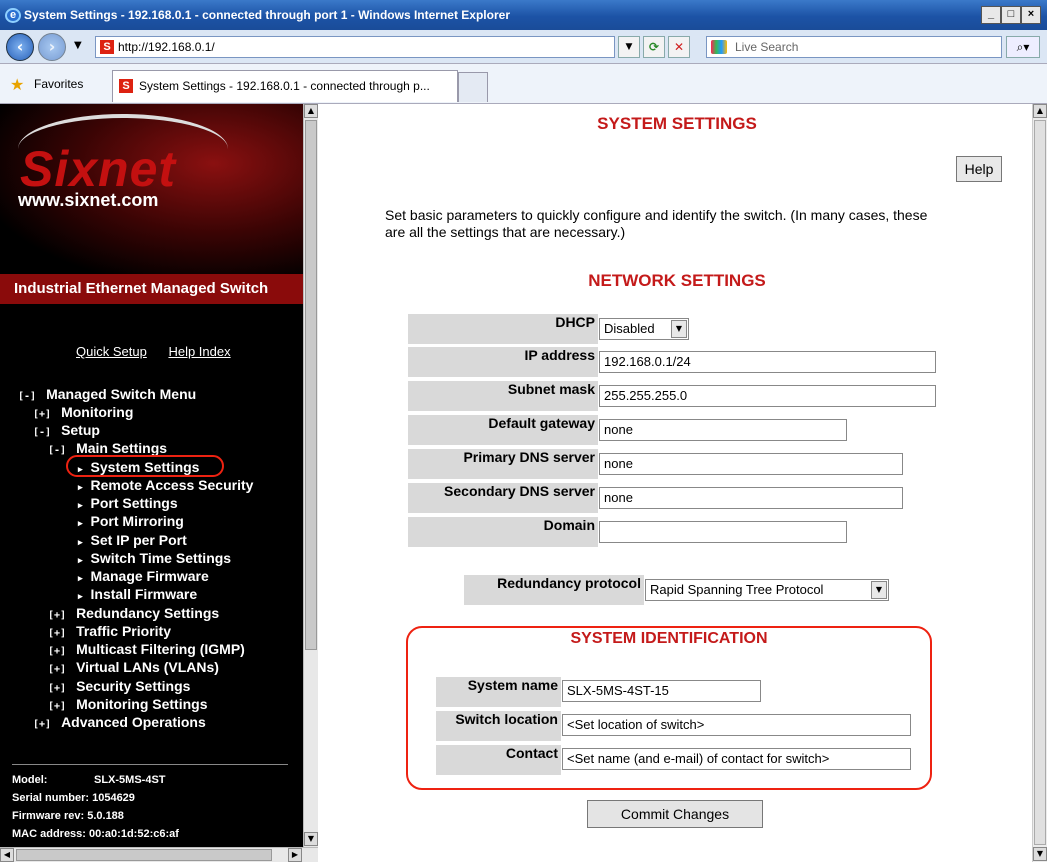  What do you see at coordinates (629, 47) in the screenshot?
I see `url-dropdown-icon: ▼` at bounding box center [629, 47].